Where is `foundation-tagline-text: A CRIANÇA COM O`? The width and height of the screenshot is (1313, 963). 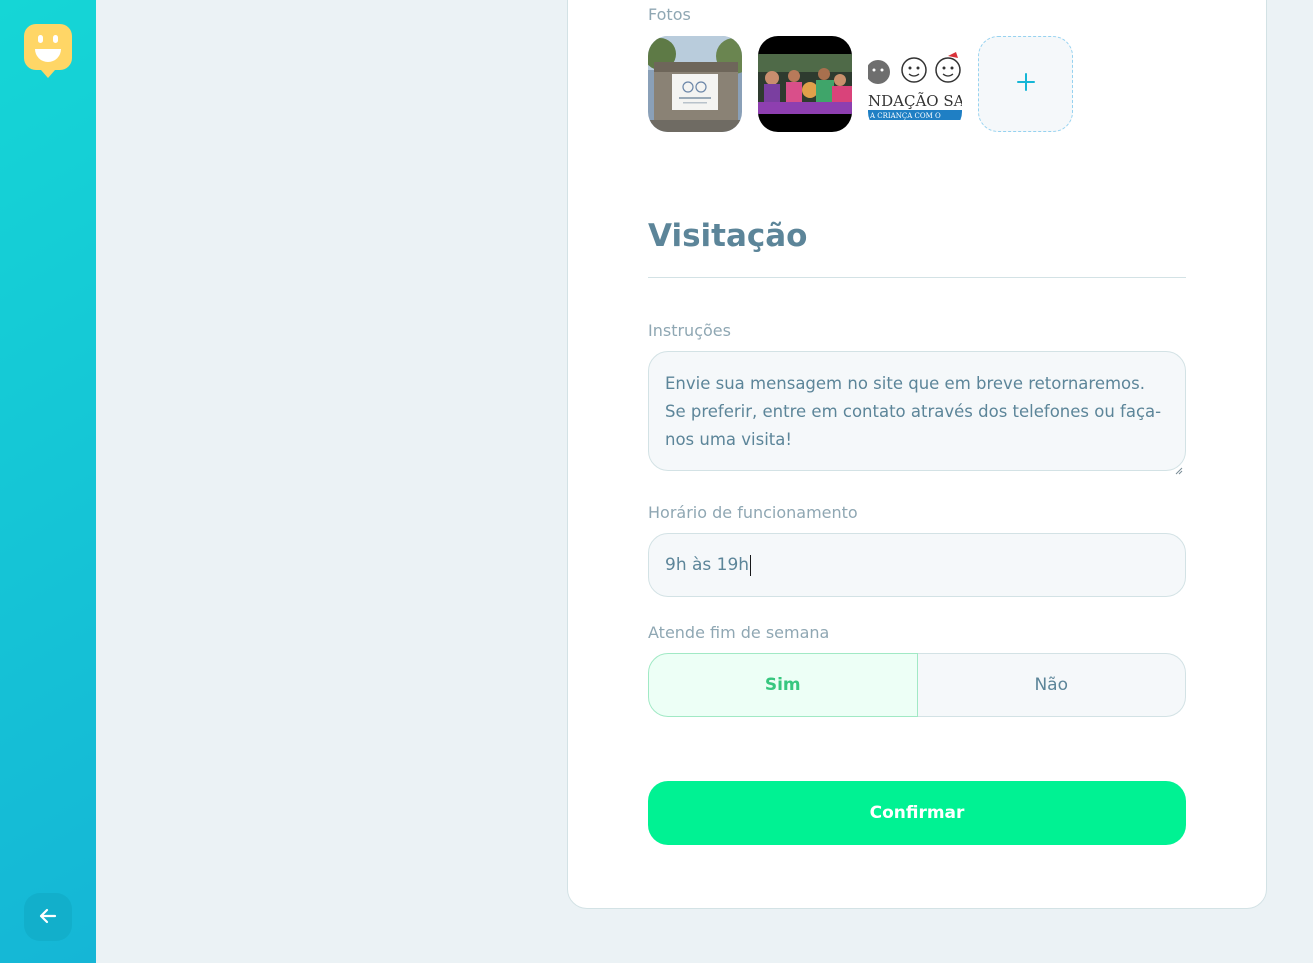
foundation-tagline-text: A CRIANÇA COM O is located at coordinates (905, 116).